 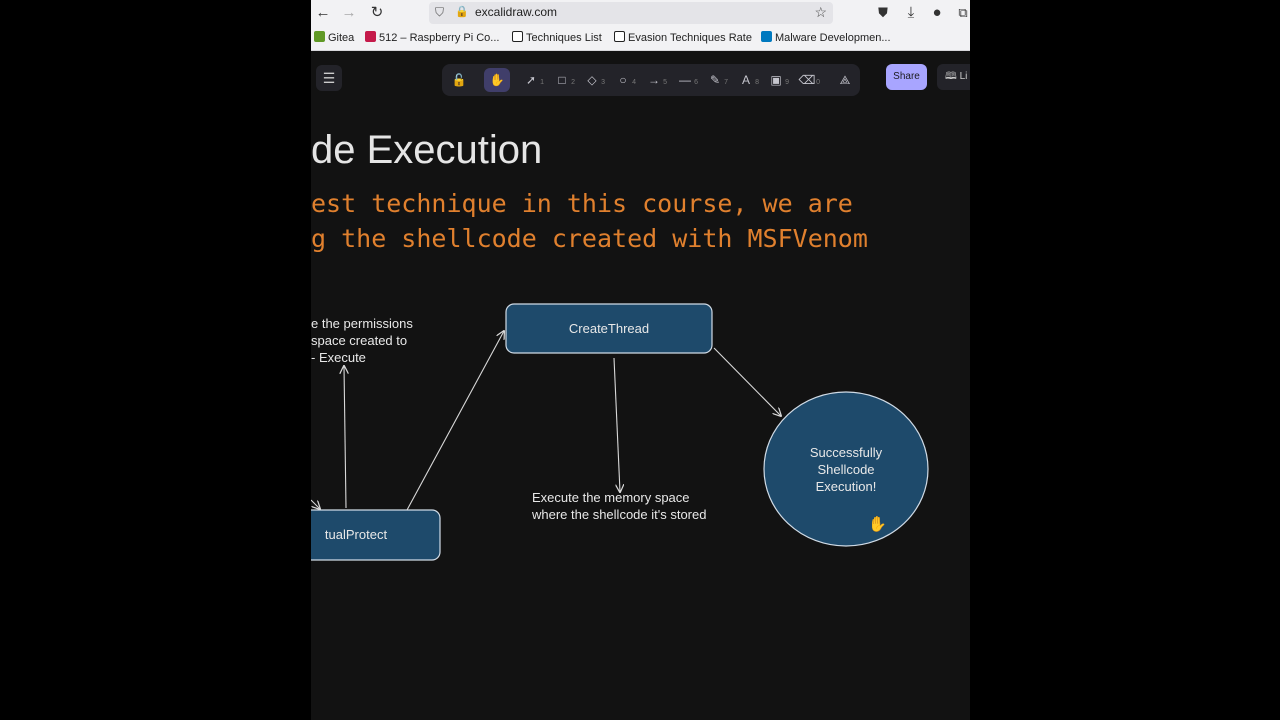 What do you see at coordinates (557, 37) in the screenshot?
I see `bookmark-techniques-list: Techniques List` at bounding box center [557, 37].